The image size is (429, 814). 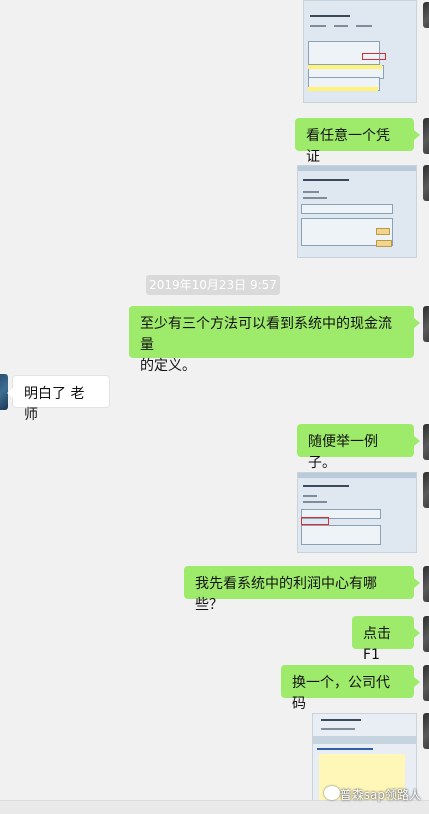 I want to click on chat-message-bubble: 我先看系统中的利润中心有哪些？, so click(x=302, y=589).